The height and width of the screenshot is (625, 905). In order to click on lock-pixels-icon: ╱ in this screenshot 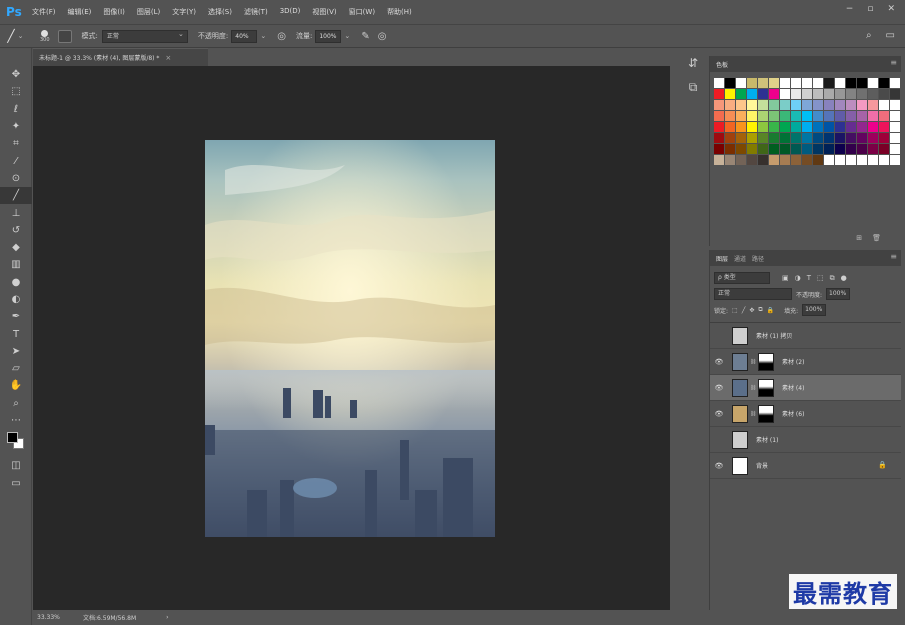, I will do `click(744, 310)`.